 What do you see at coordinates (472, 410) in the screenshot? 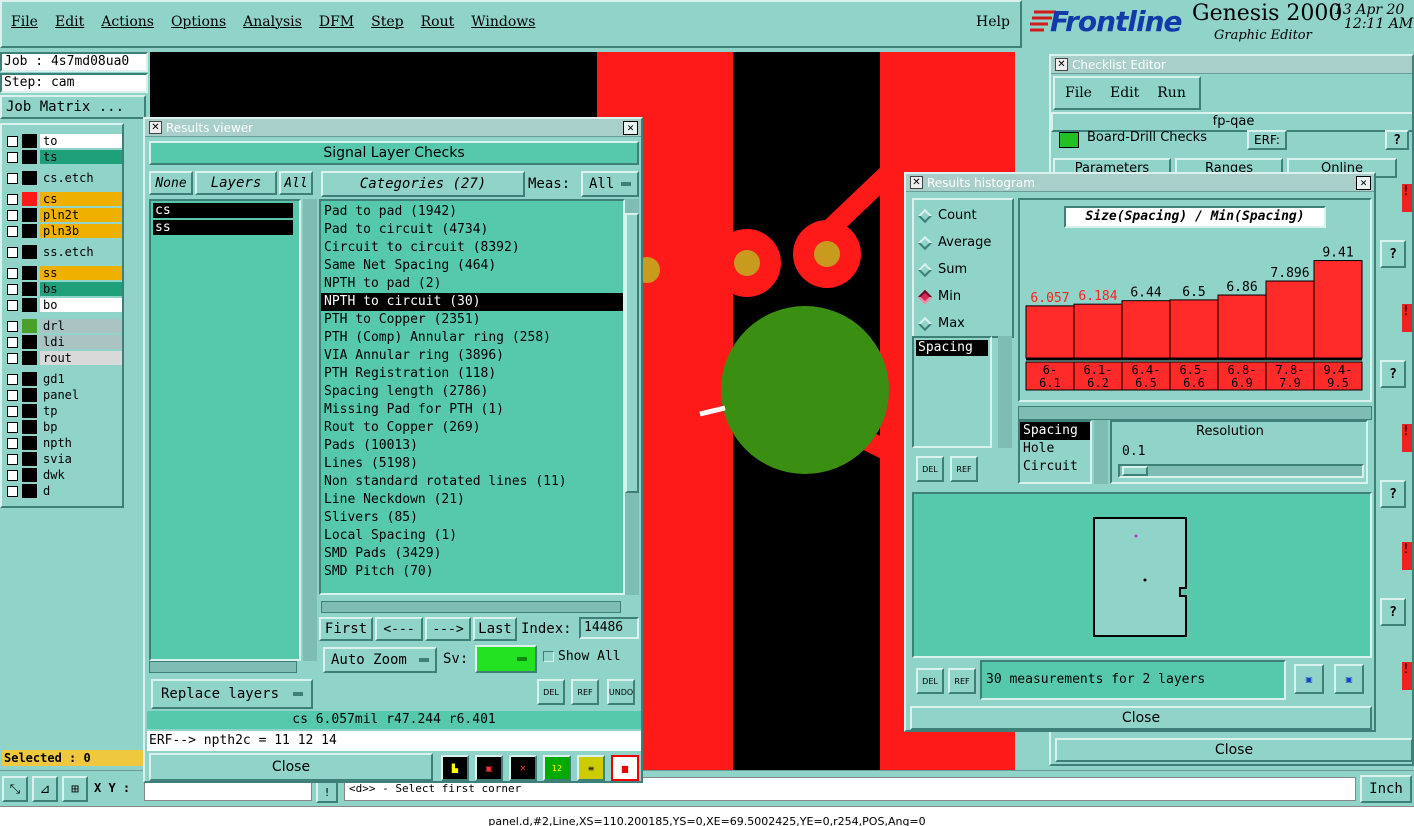
I see `category-item: Missing Pad for PTH (1)` at bounding box center [472, 410].